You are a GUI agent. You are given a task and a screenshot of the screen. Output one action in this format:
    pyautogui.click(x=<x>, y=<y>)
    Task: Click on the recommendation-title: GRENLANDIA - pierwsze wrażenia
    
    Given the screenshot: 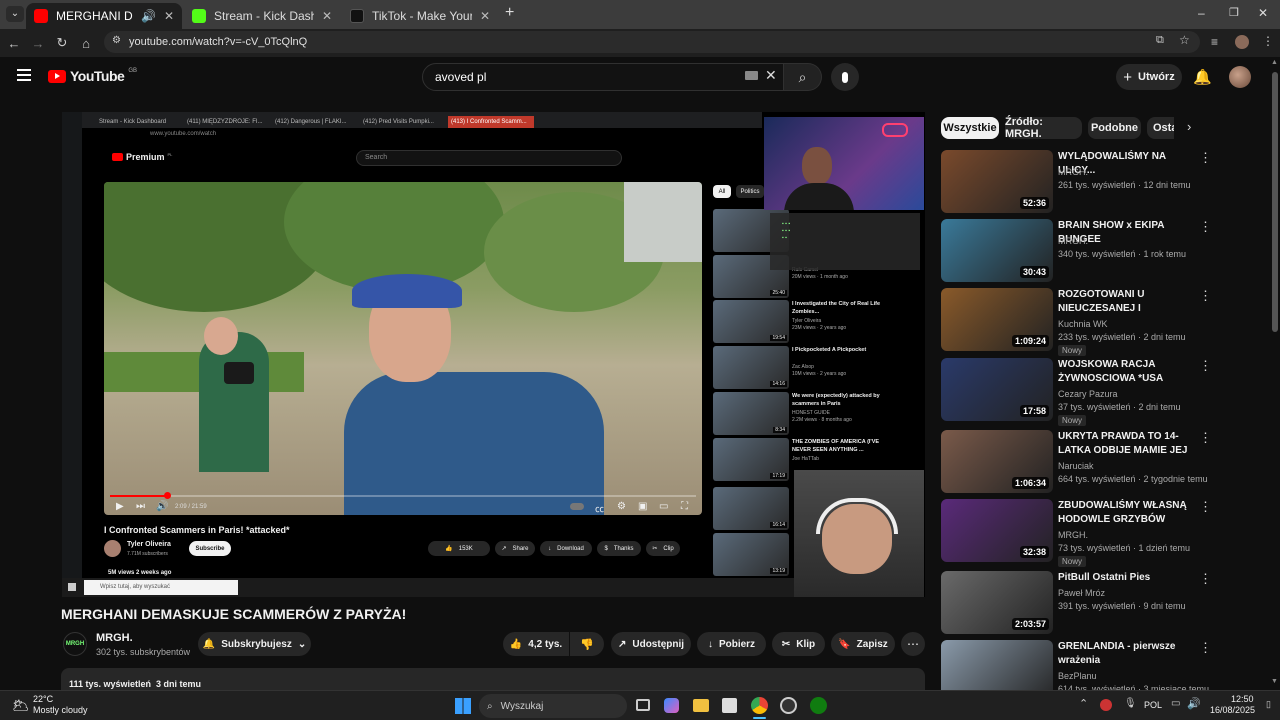 What is the action you would take?
    pyautogui.click(x=1125, y=654)
    